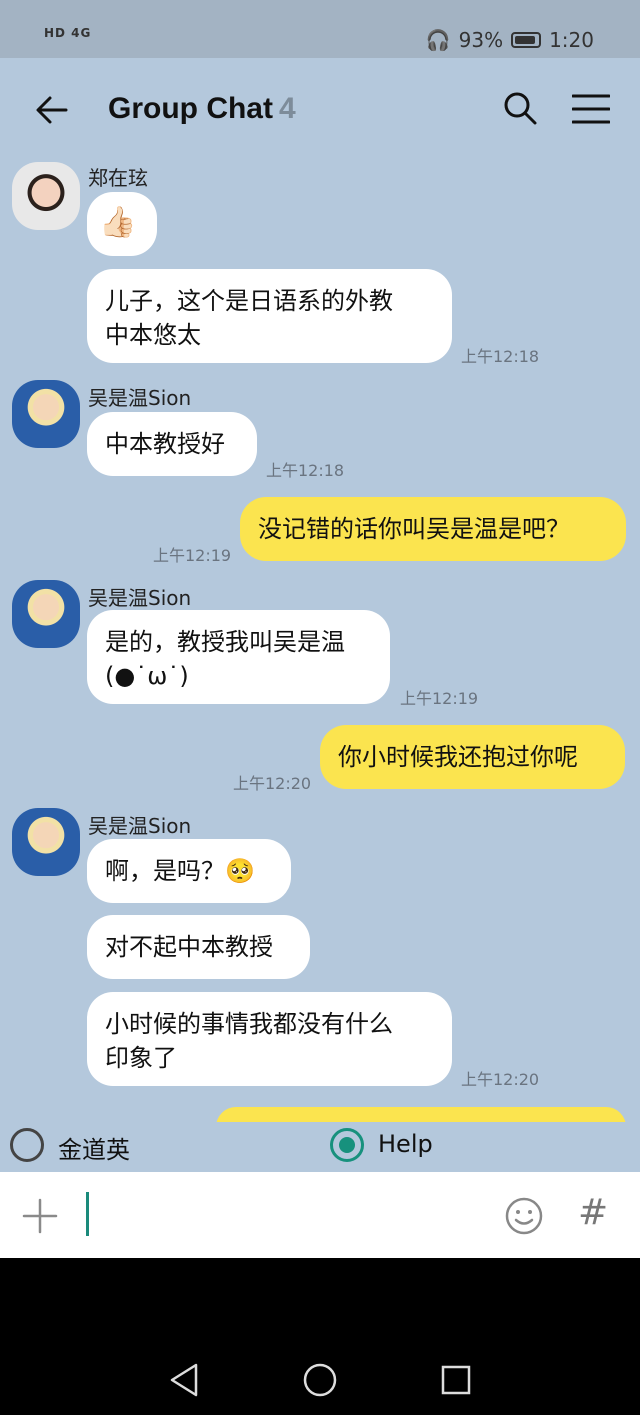 This screenshot has width=640, height=1415. Describe the element at coordinates (456, 1380) in the screenshot. I see `nav-recent-apps-icon` at that location.